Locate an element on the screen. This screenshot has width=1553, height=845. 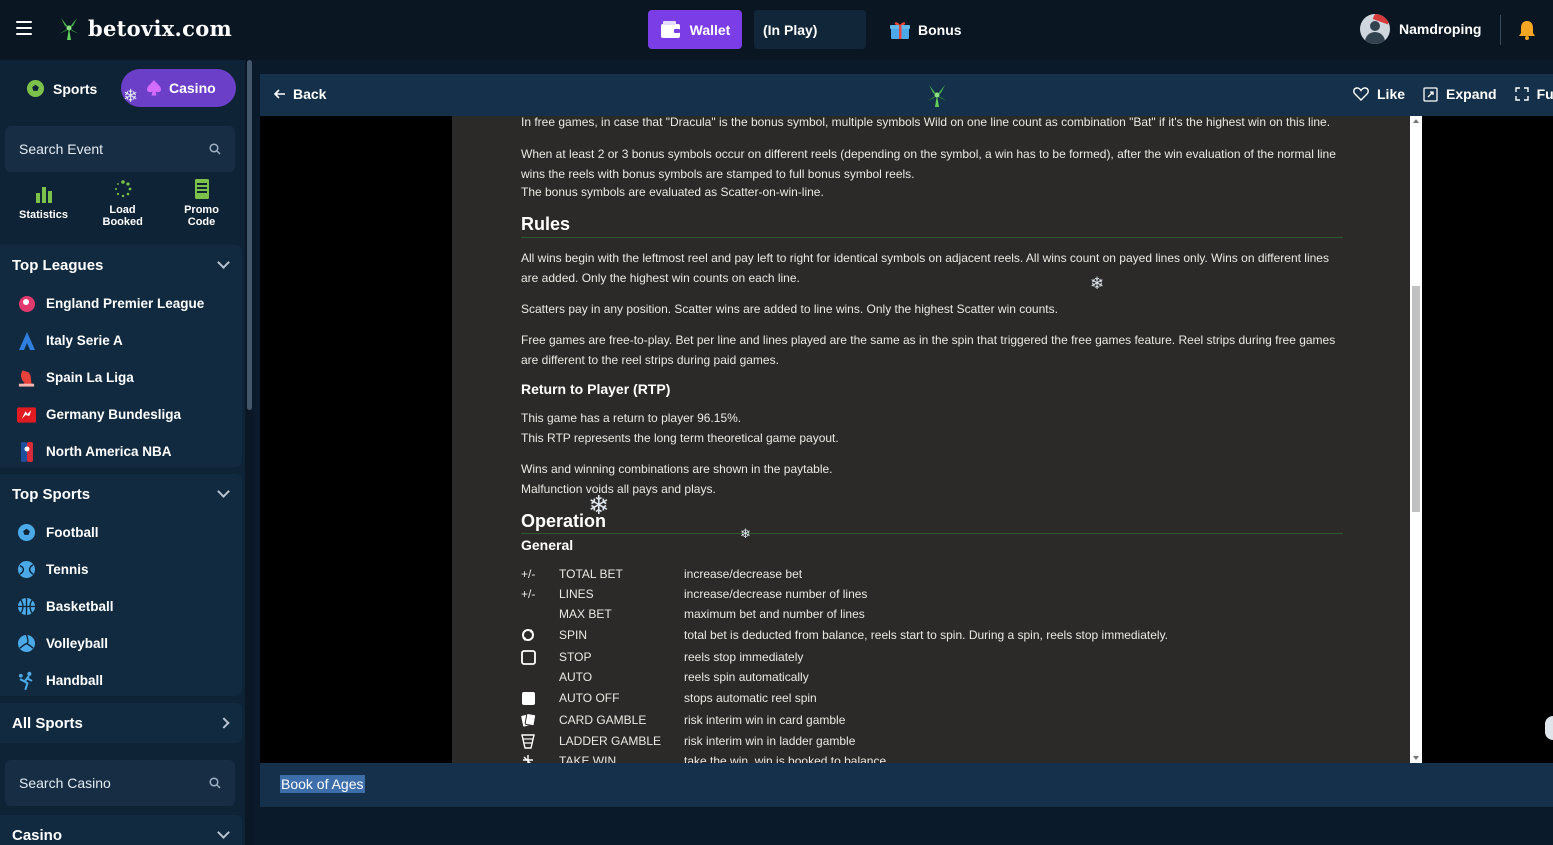
side-tab-handle is located at coordinates (1549, 728).